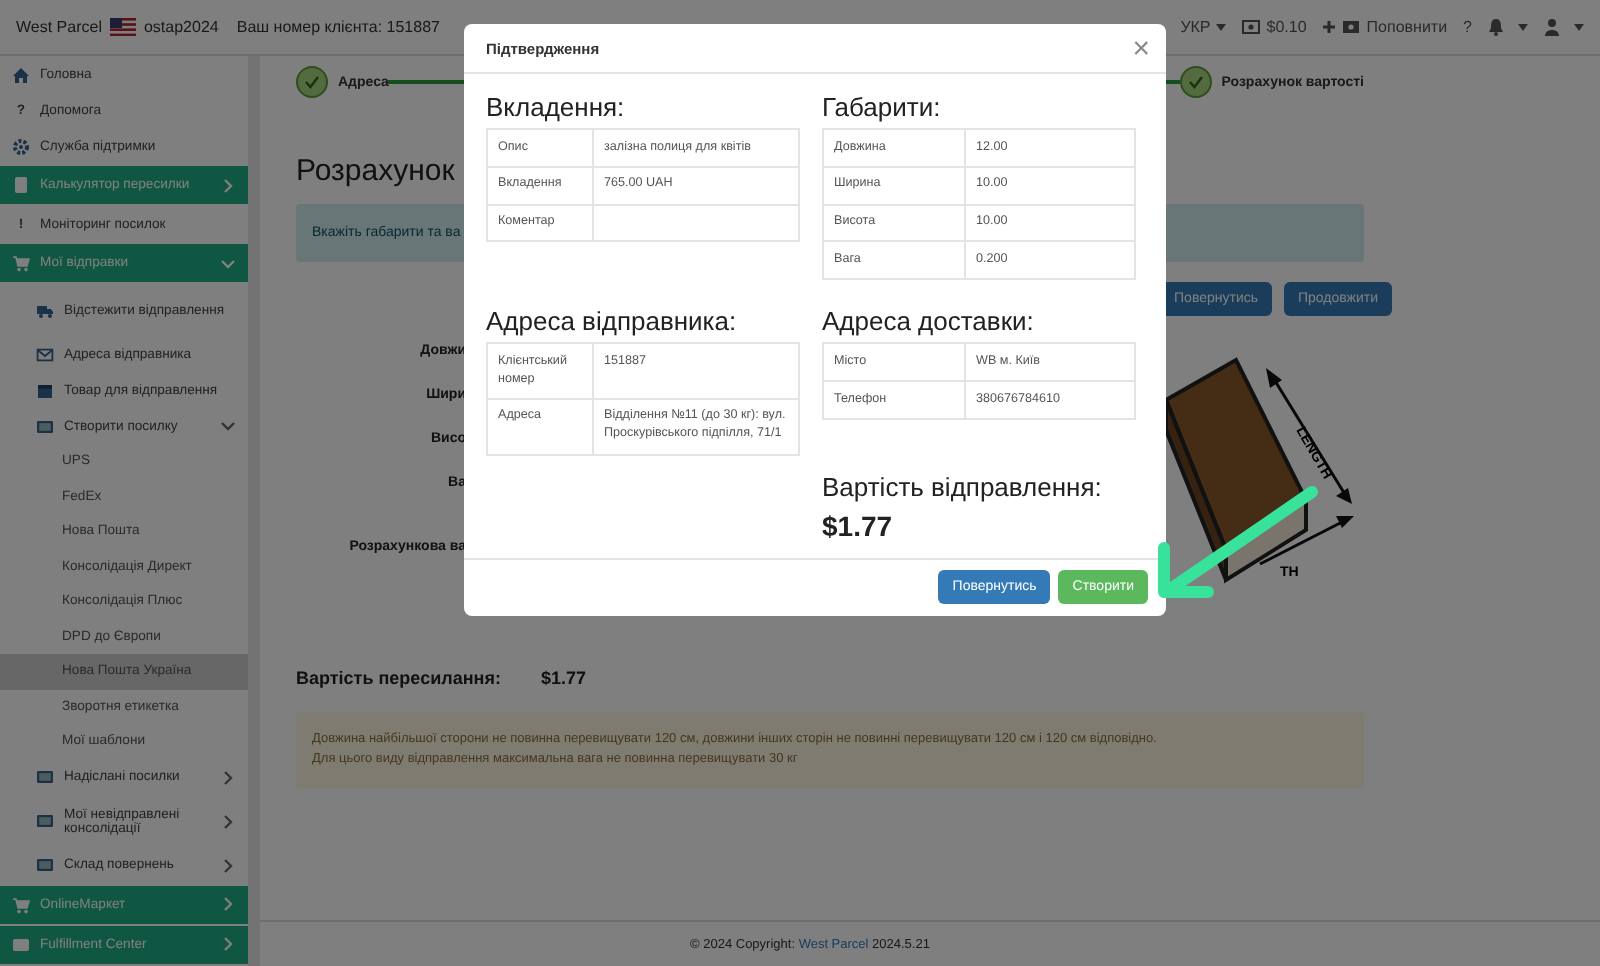 This screenshot has width=1600, height=966. I want to click on user-menu-button, so click(1564, 27).